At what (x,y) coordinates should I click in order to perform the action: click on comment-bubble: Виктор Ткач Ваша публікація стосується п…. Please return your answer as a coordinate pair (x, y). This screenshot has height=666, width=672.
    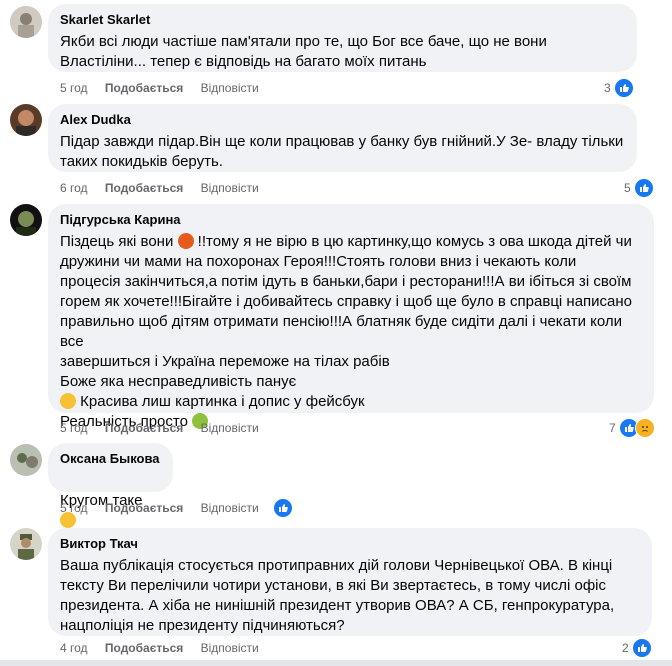
    Looking at the image, I should click on (350, 582).